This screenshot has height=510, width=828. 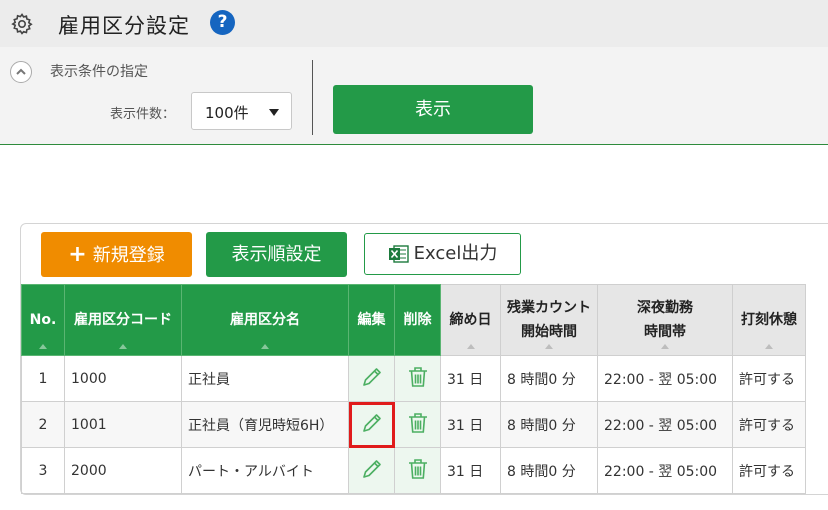 I want to click on header-cutoff: 締め日, so click(x=470, y=320).